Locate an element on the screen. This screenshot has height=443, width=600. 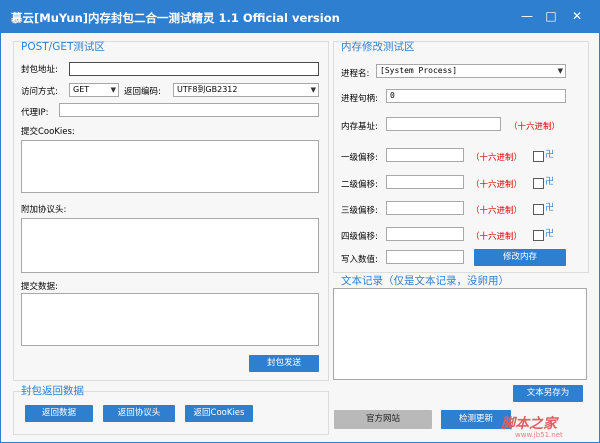
offset-4-input is located at coordinates (425, 234).